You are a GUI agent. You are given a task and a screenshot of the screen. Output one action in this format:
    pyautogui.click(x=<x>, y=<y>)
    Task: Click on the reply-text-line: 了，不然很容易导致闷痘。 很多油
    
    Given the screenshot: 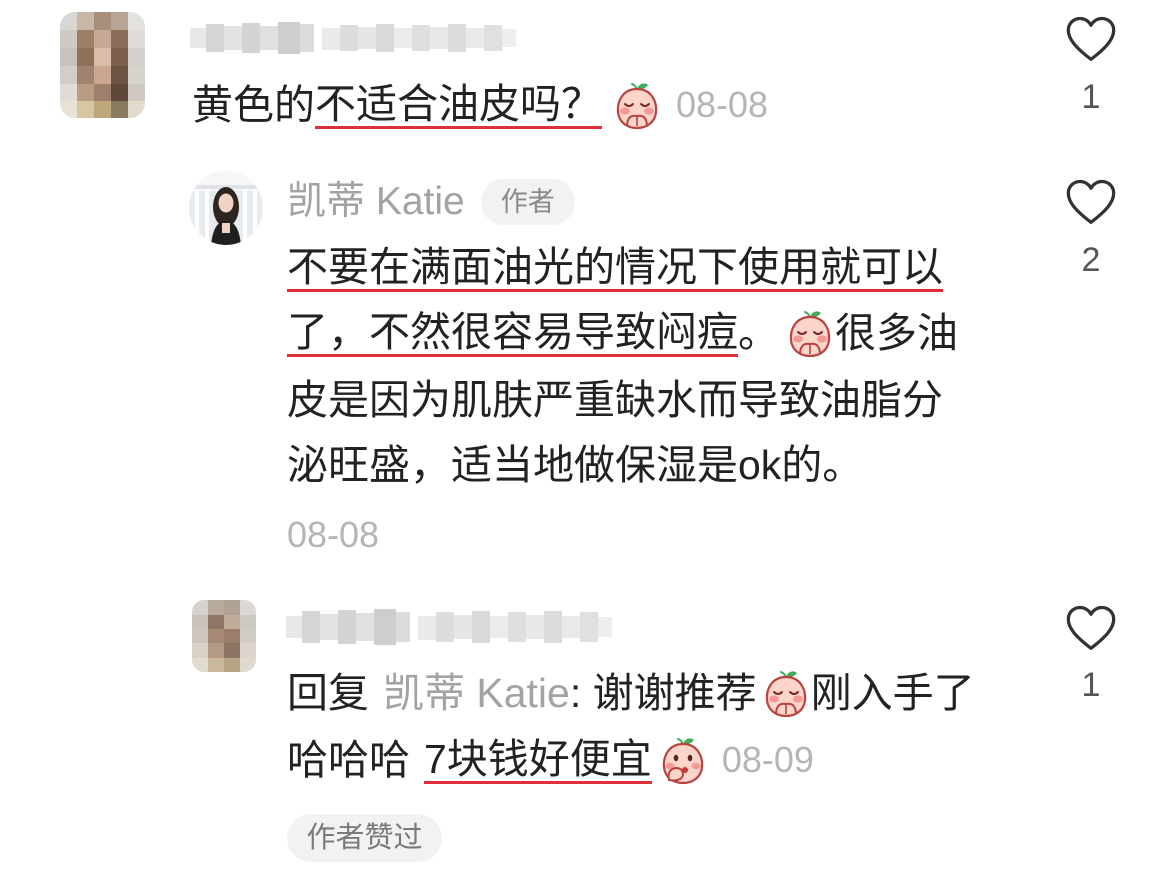 What is the action you would take?
    pyautogui.click(x=622, y=333)
    